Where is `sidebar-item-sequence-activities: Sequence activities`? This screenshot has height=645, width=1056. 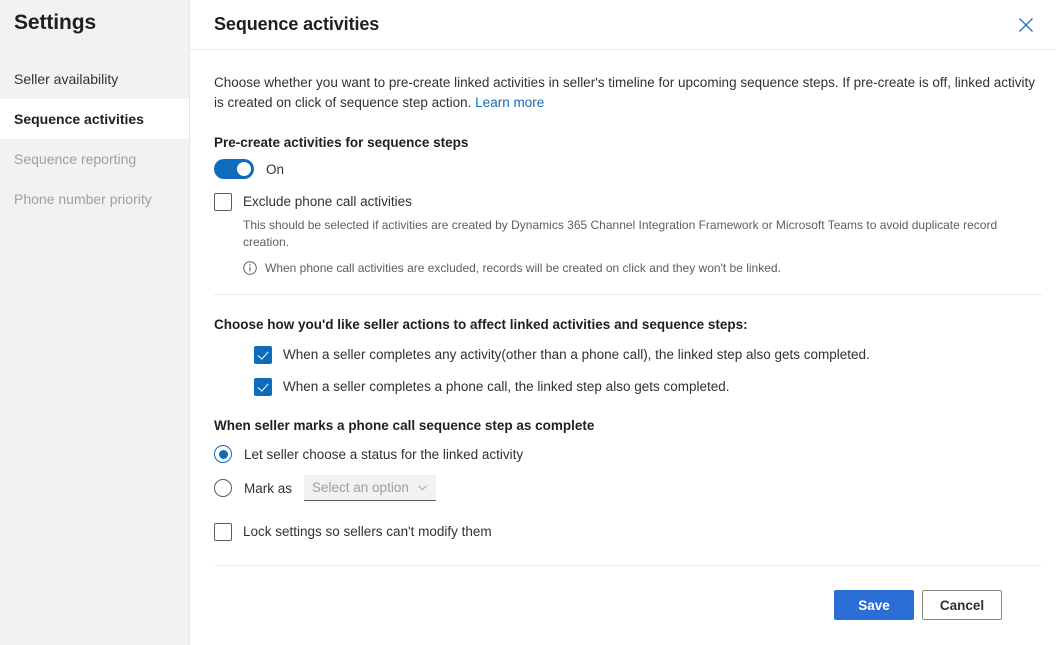 sidebar-item-sequence-activities: Sequence activities is located at coordinates (94, 119).